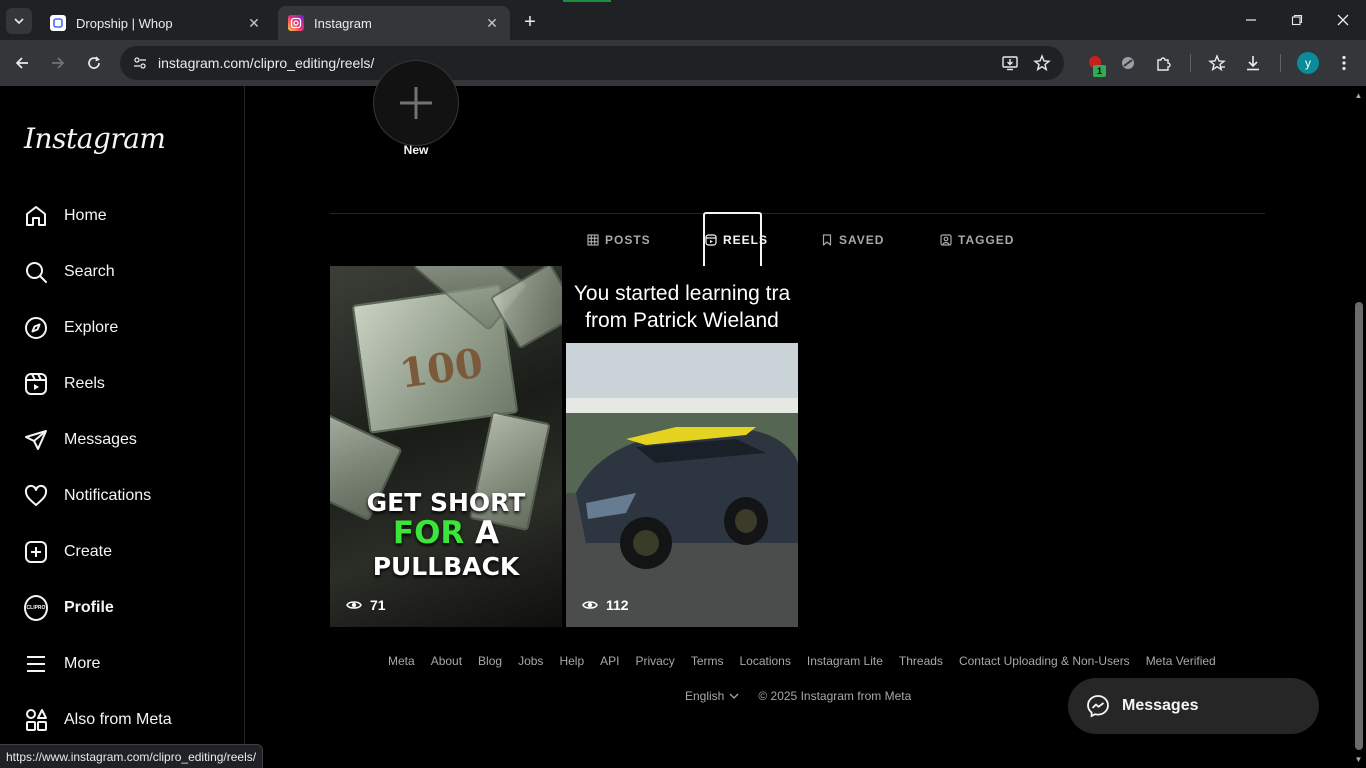 The width and height of the screenshot is (1366, 768). What do you see at coordinates (122, 272) in the screenshot?
I see `sidebar-item-search: Search` at bounding box center [122, 272].